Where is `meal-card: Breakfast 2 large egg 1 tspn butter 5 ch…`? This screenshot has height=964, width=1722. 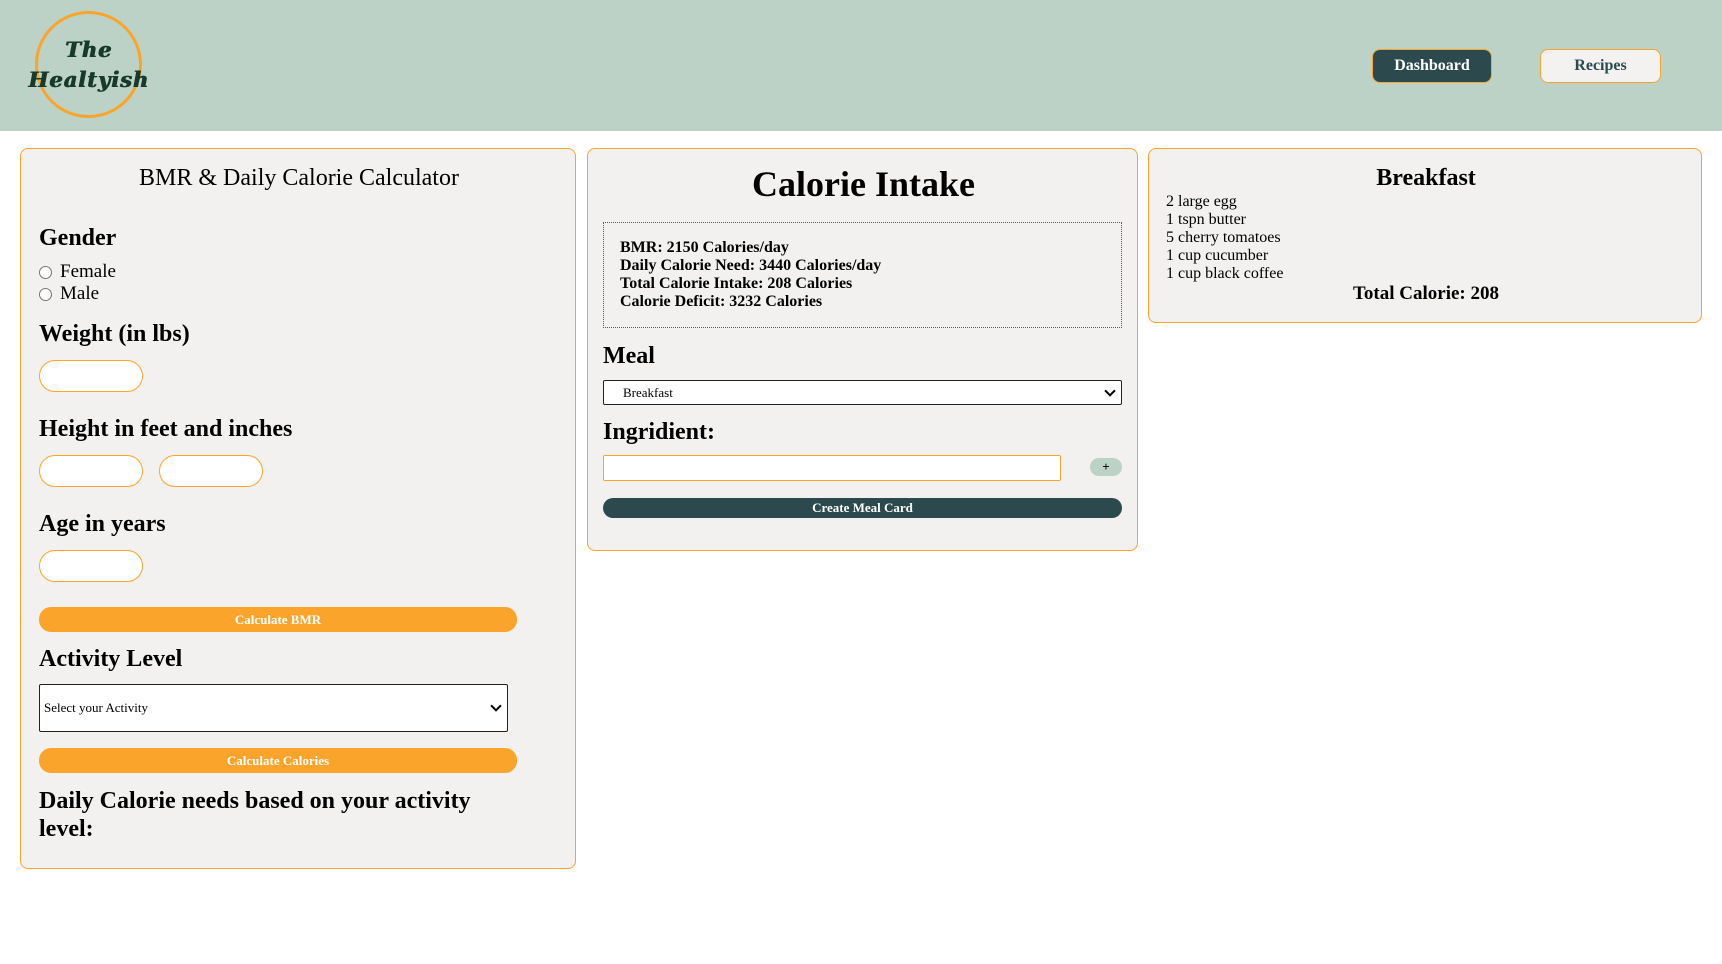 meal-card: Breakfast 2 large egg 1 tspn butter 5 ch… is located at coordinates (1425, 235).